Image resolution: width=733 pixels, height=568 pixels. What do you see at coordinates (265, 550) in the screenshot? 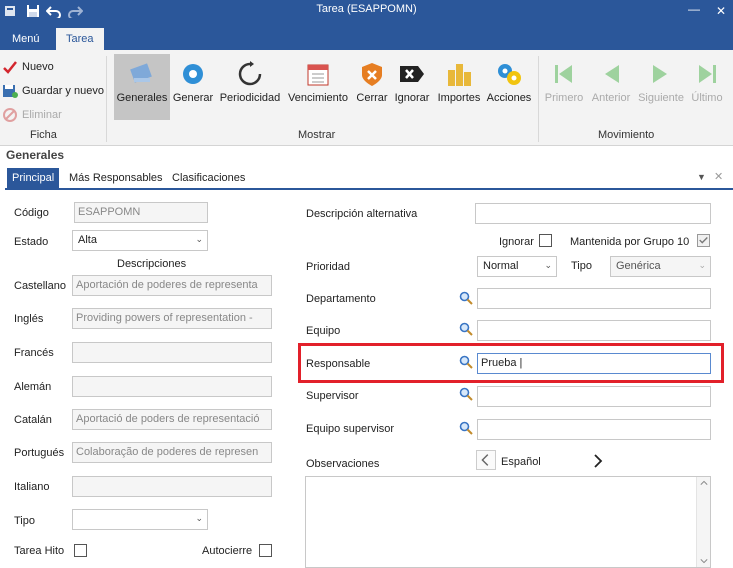
I see `autocierre-checkbox` at bounding box center [265, 550].